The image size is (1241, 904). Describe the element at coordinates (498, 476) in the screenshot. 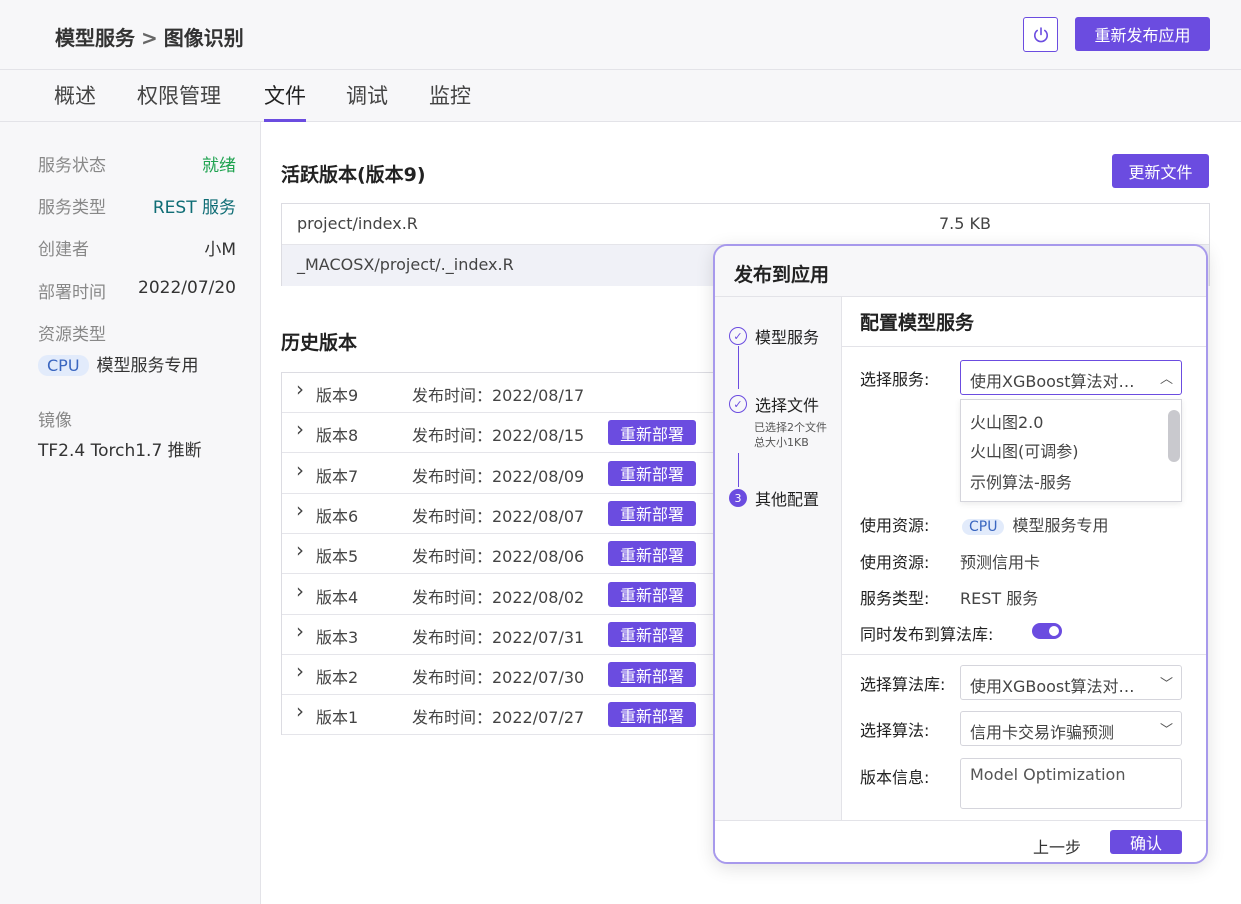

I see `publish-time: 发布时间：2022/08/09` at that location.